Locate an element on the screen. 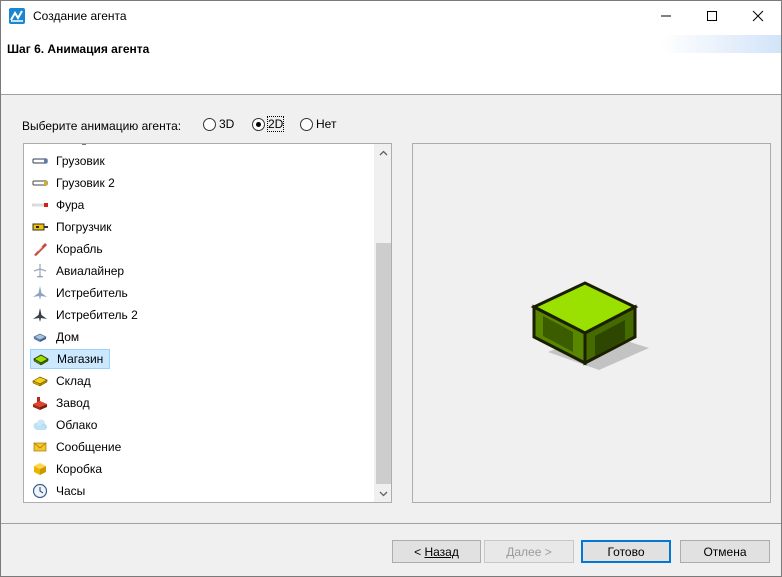 The width and height of the screenshot is (782, 577). list-item-forklift: Погрузчик is located at coordinates (74, 227).